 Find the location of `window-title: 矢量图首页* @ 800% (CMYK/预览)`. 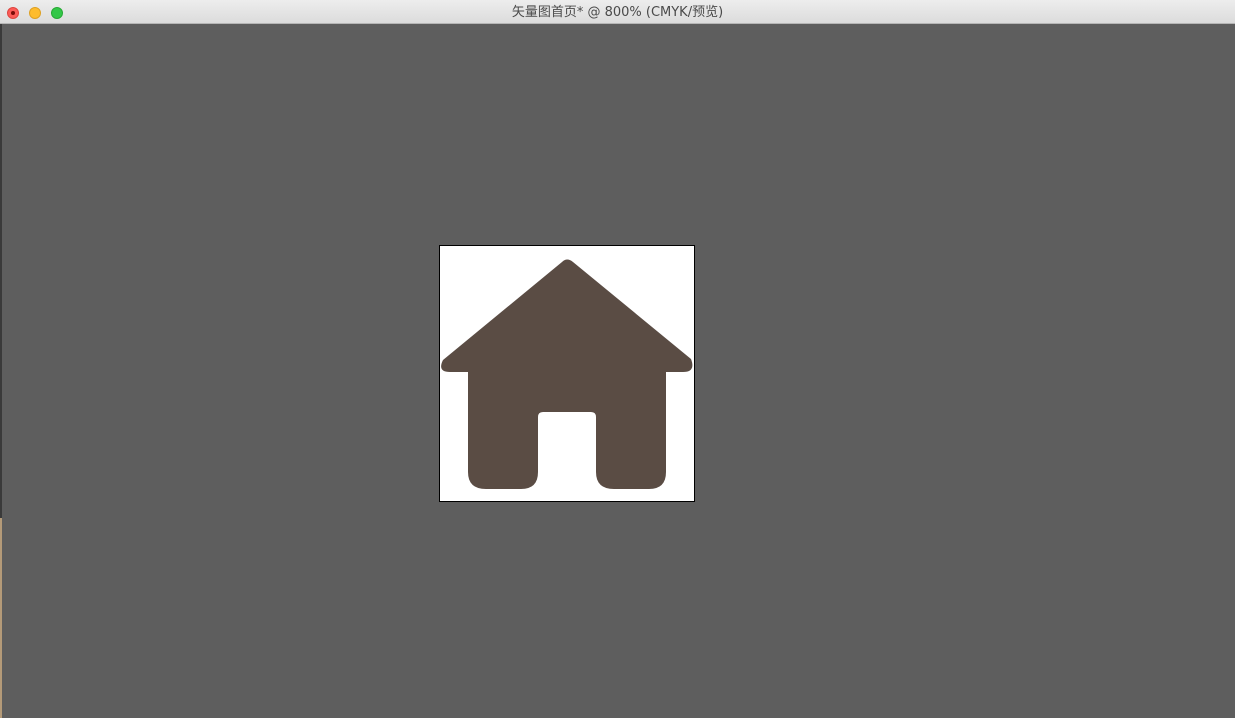

window-title: 矢量图首页* @ 800% (CMYK/预览) is located at coordinates (617, 12).